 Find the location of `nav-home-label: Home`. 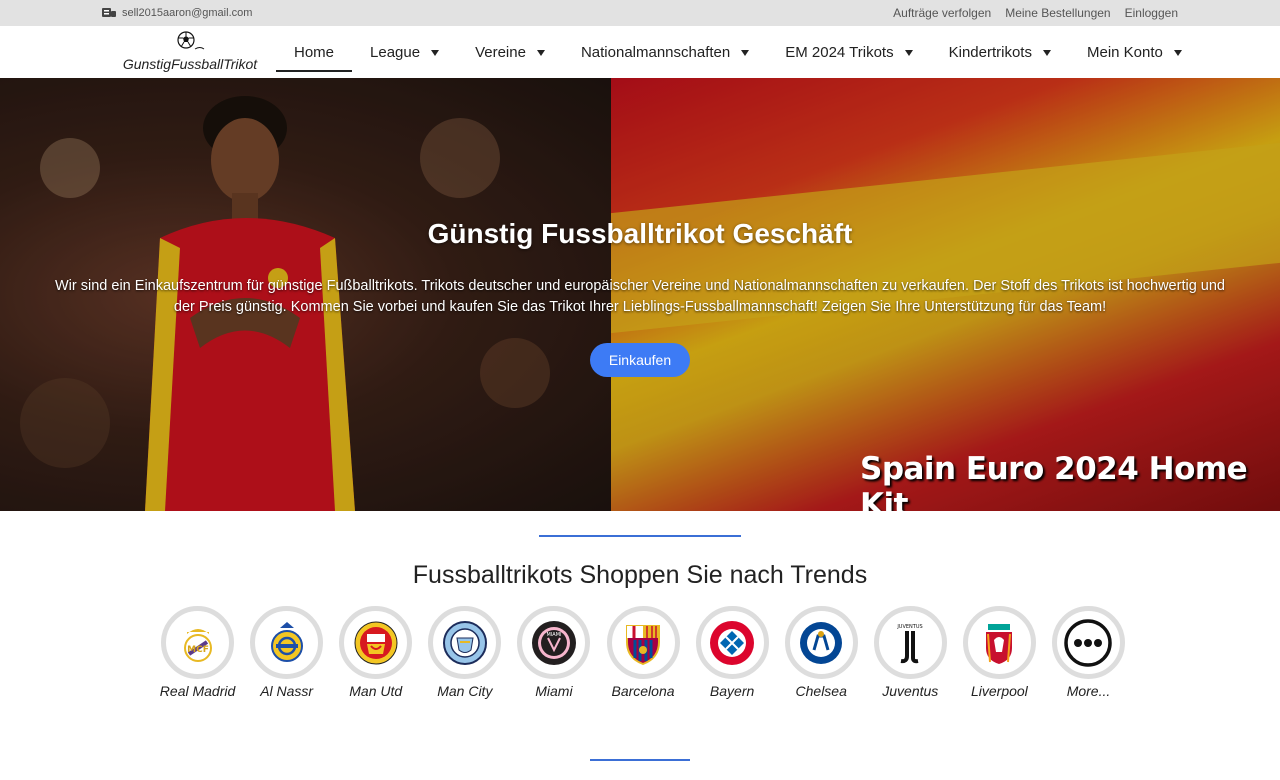

nav-home-label: Home is located at coordinates (314, 52).